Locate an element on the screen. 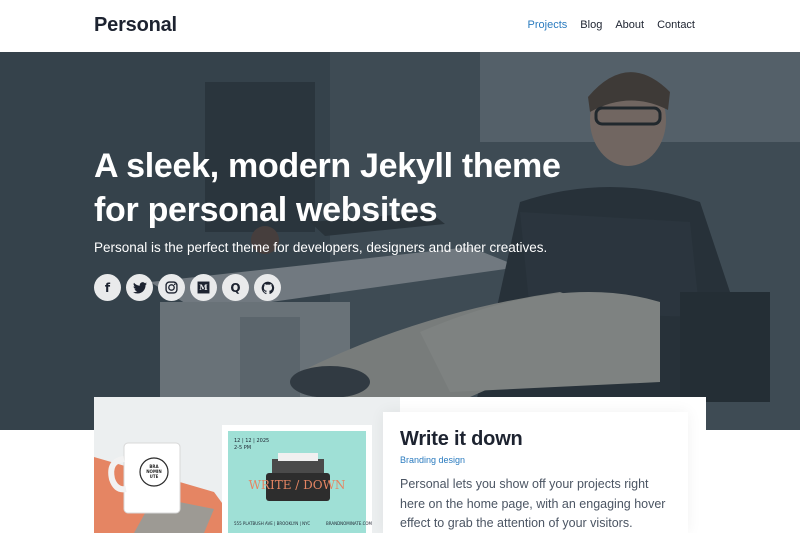 The image size is (800, 533). project-category: Branding design is located at coordinates (535, 460).